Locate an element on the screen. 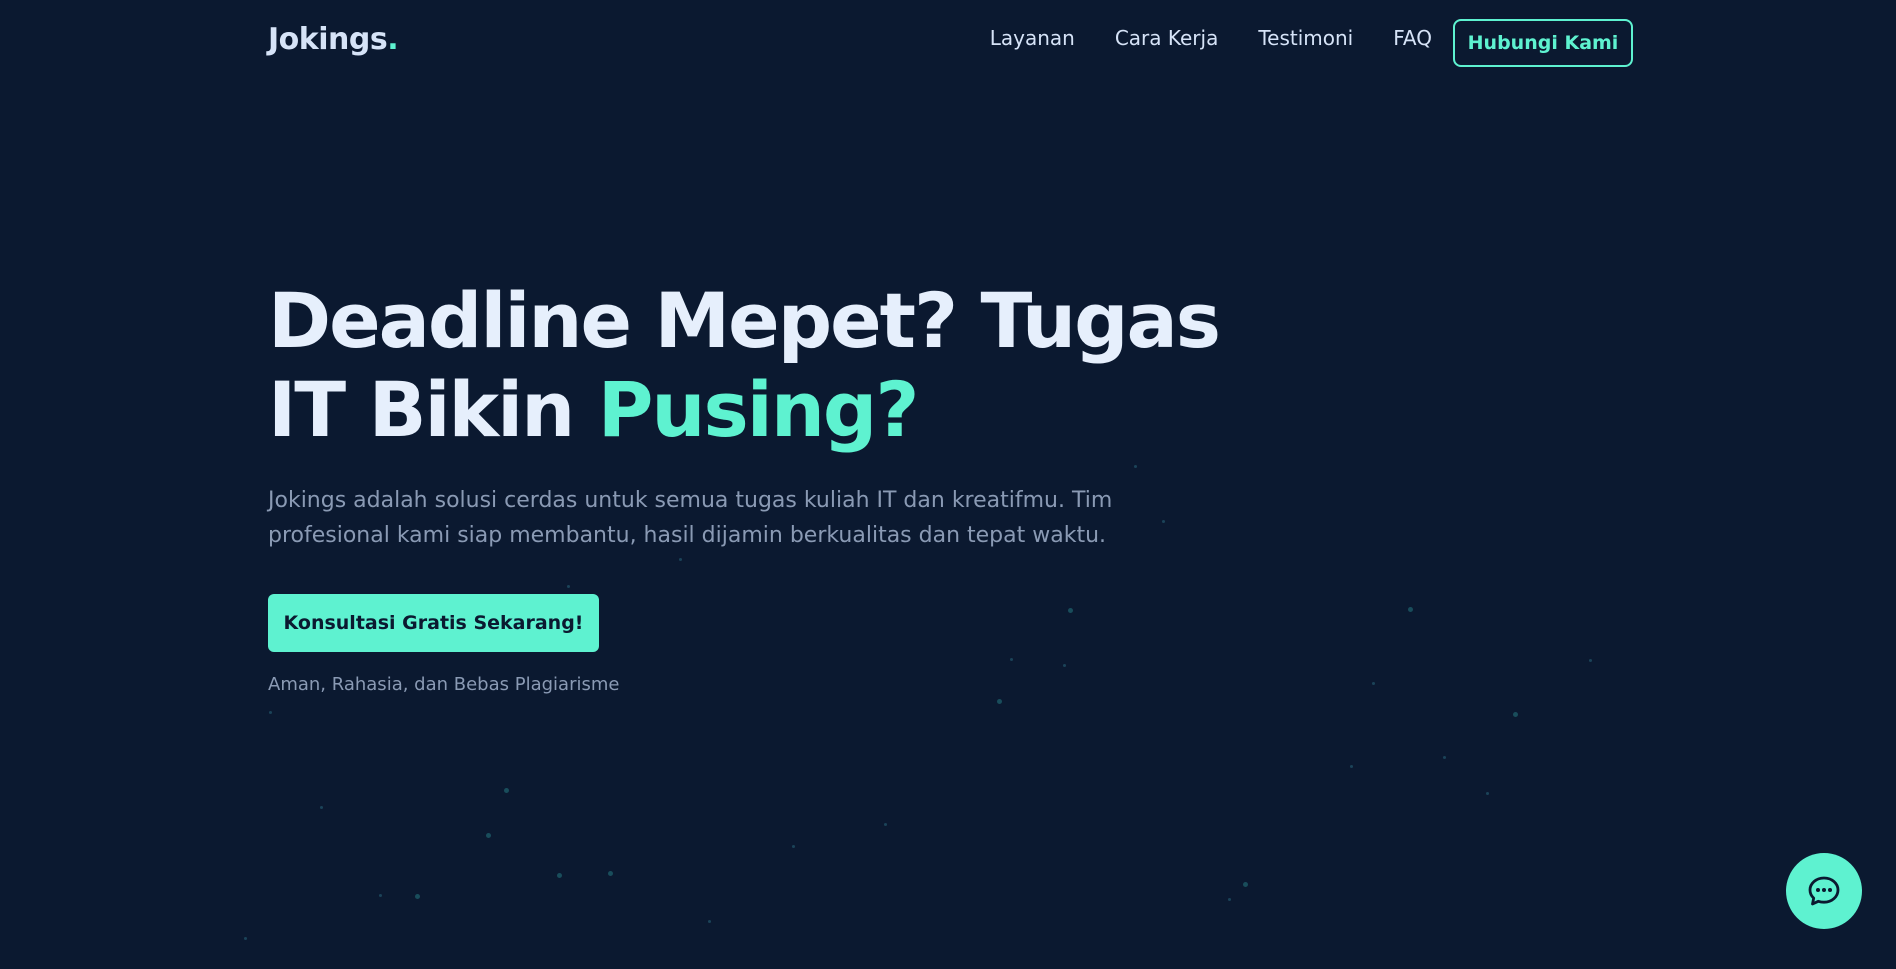  brand-logo: Jokings. is located at coordinates (333, 39).